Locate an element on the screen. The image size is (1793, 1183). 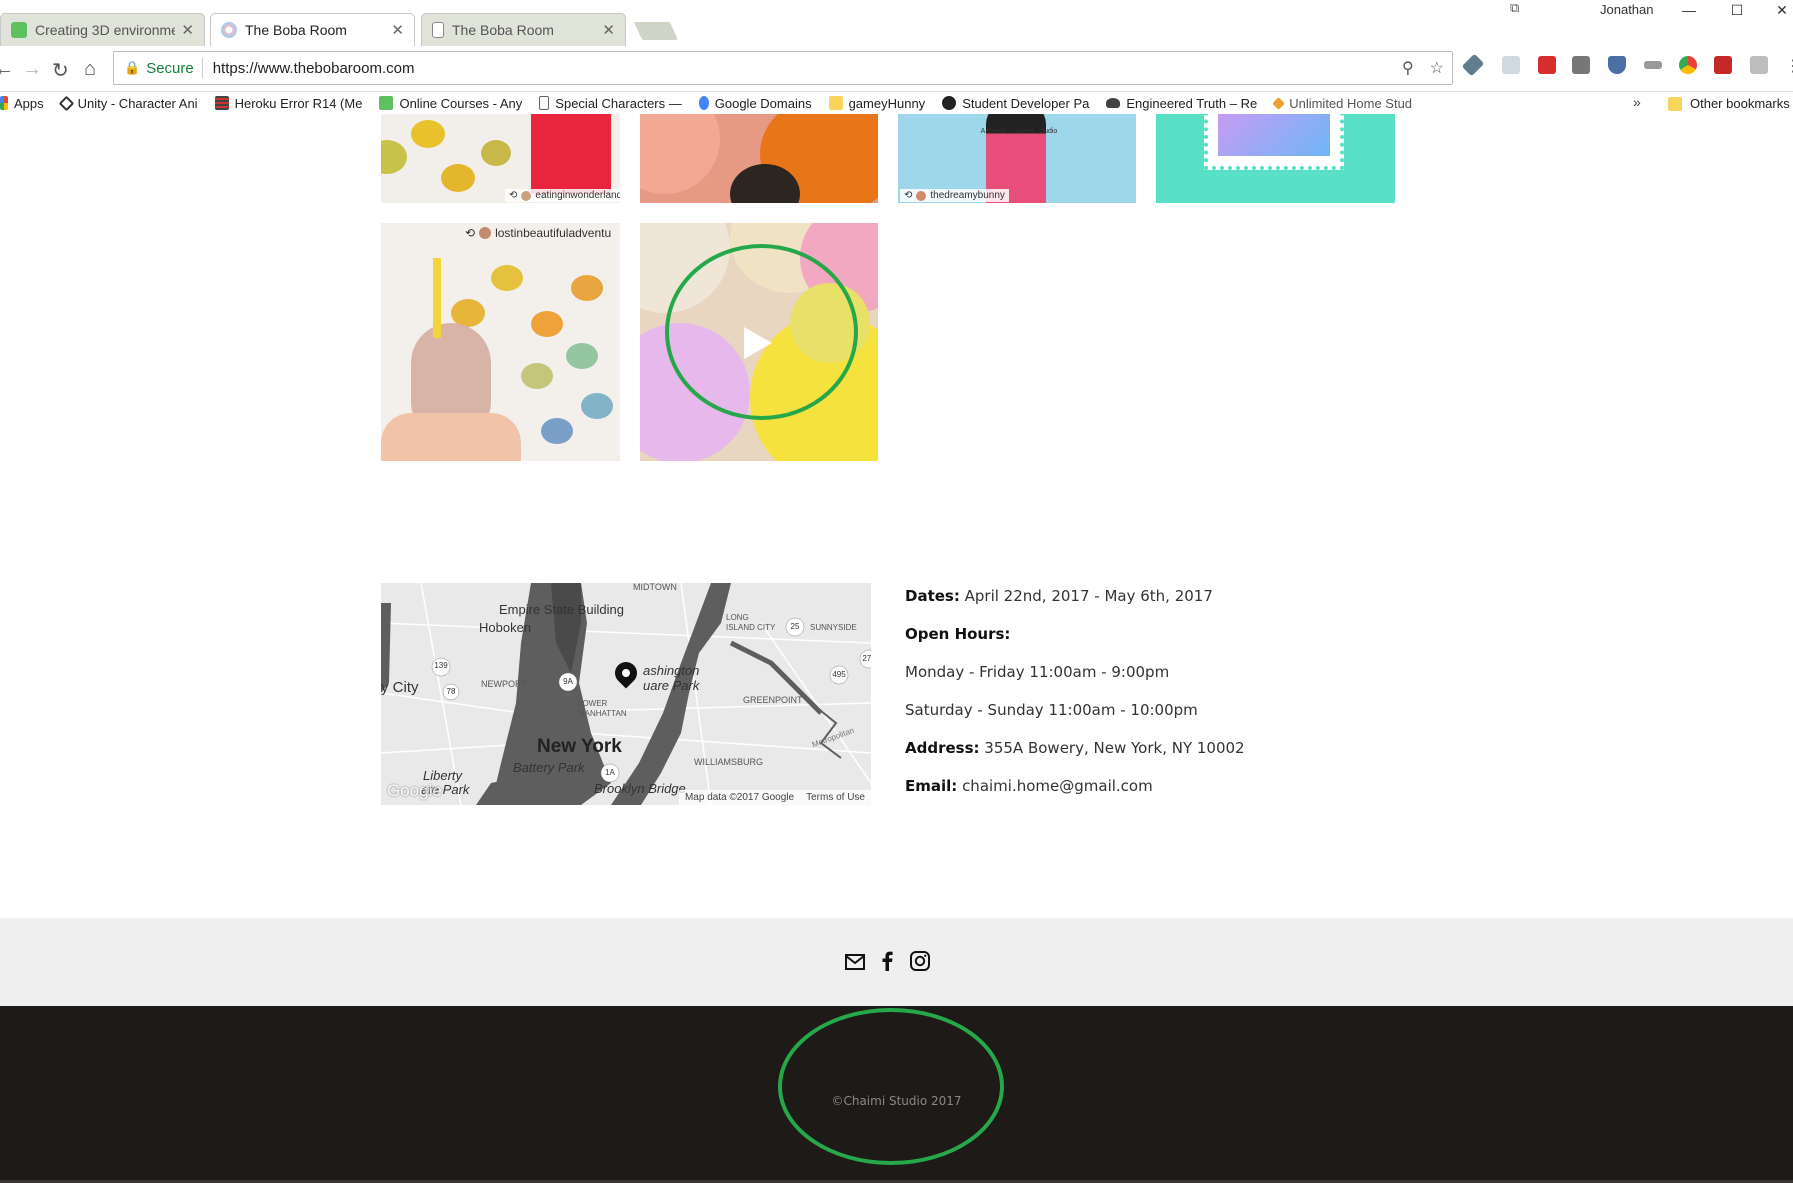
email-label: Email: is located at coordinates (931, 786).